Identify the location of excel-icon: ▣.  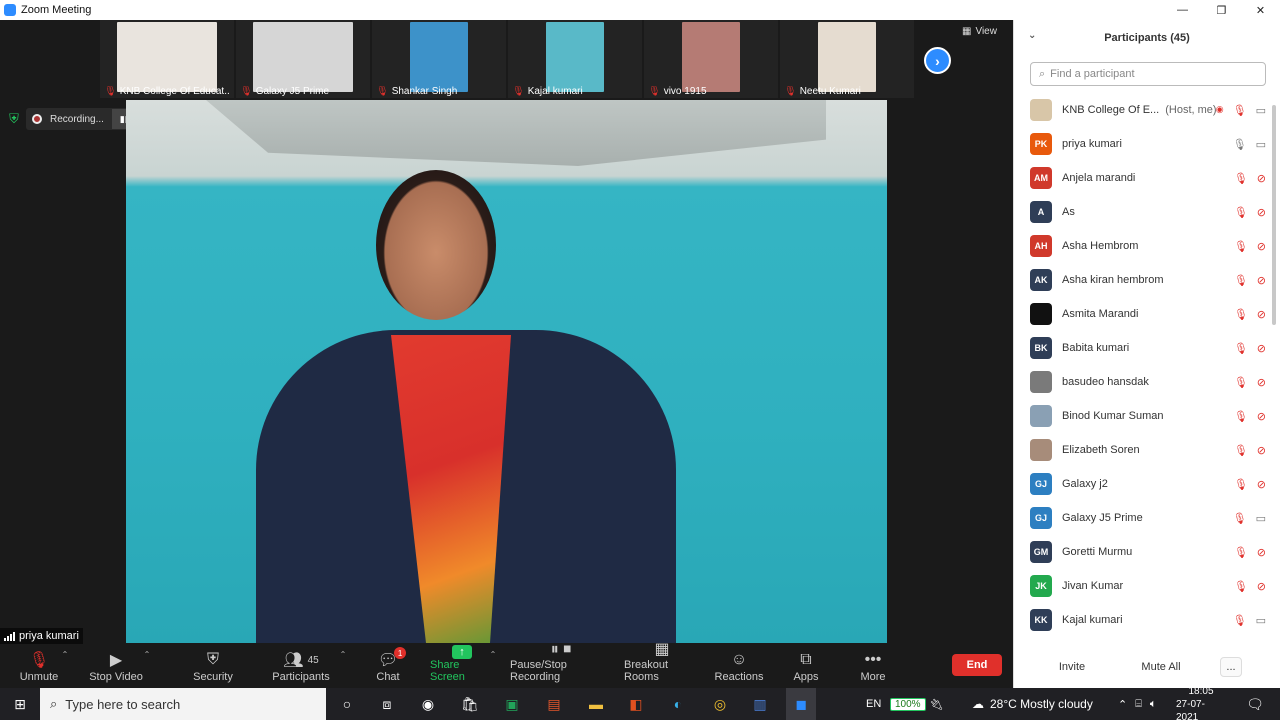
(512, 704).